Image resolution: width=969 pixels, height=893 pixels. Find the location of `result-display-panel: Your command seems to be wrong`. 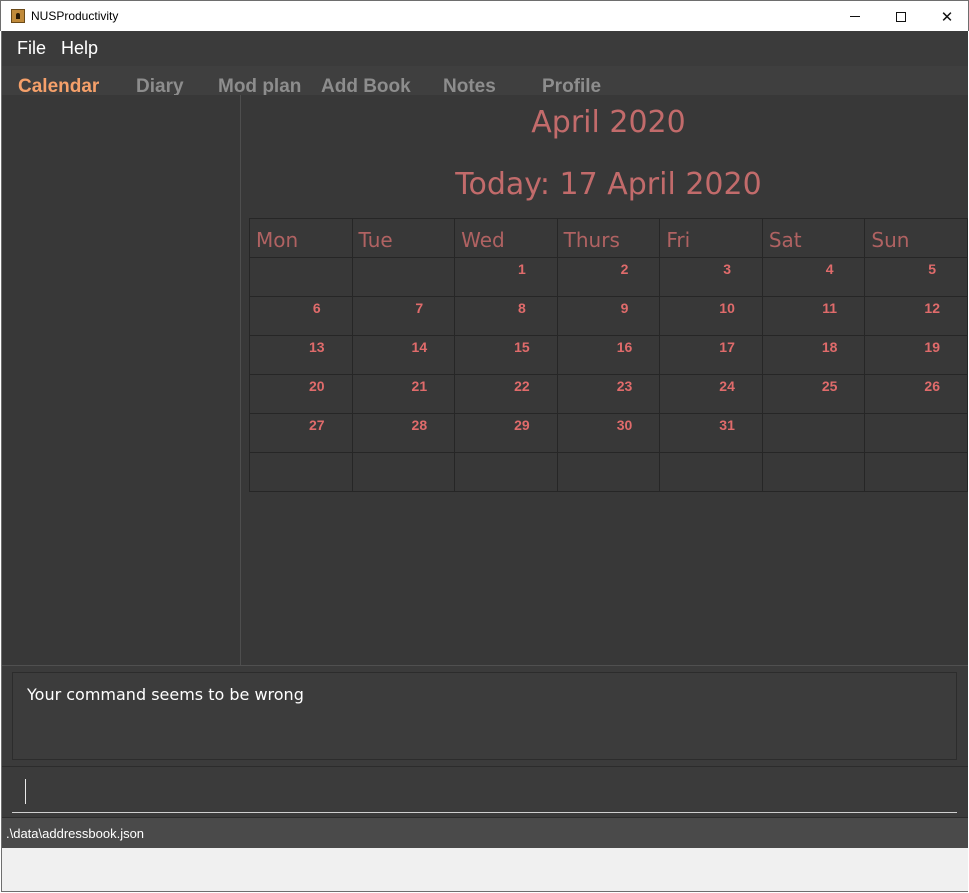

result-display-panel: Your command seems to be wrong is located at coordinates (485, 715).